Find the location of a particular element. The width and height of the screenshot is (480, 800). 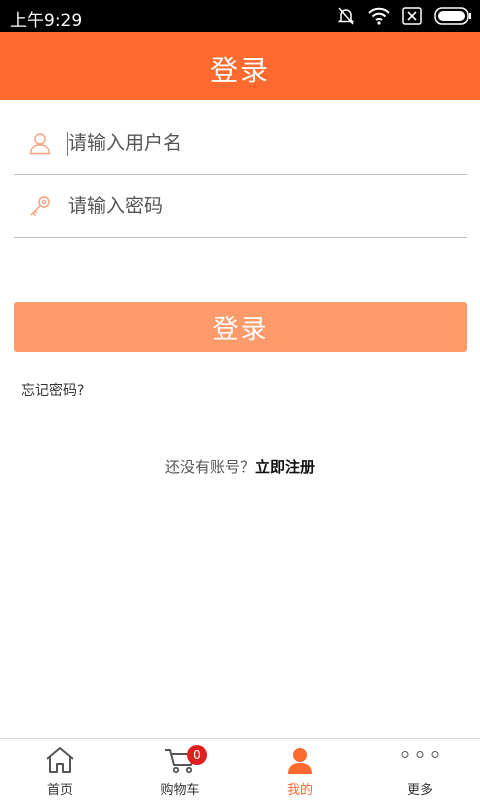

nav-item-more: 更多 is located at coordinates (420, 769).